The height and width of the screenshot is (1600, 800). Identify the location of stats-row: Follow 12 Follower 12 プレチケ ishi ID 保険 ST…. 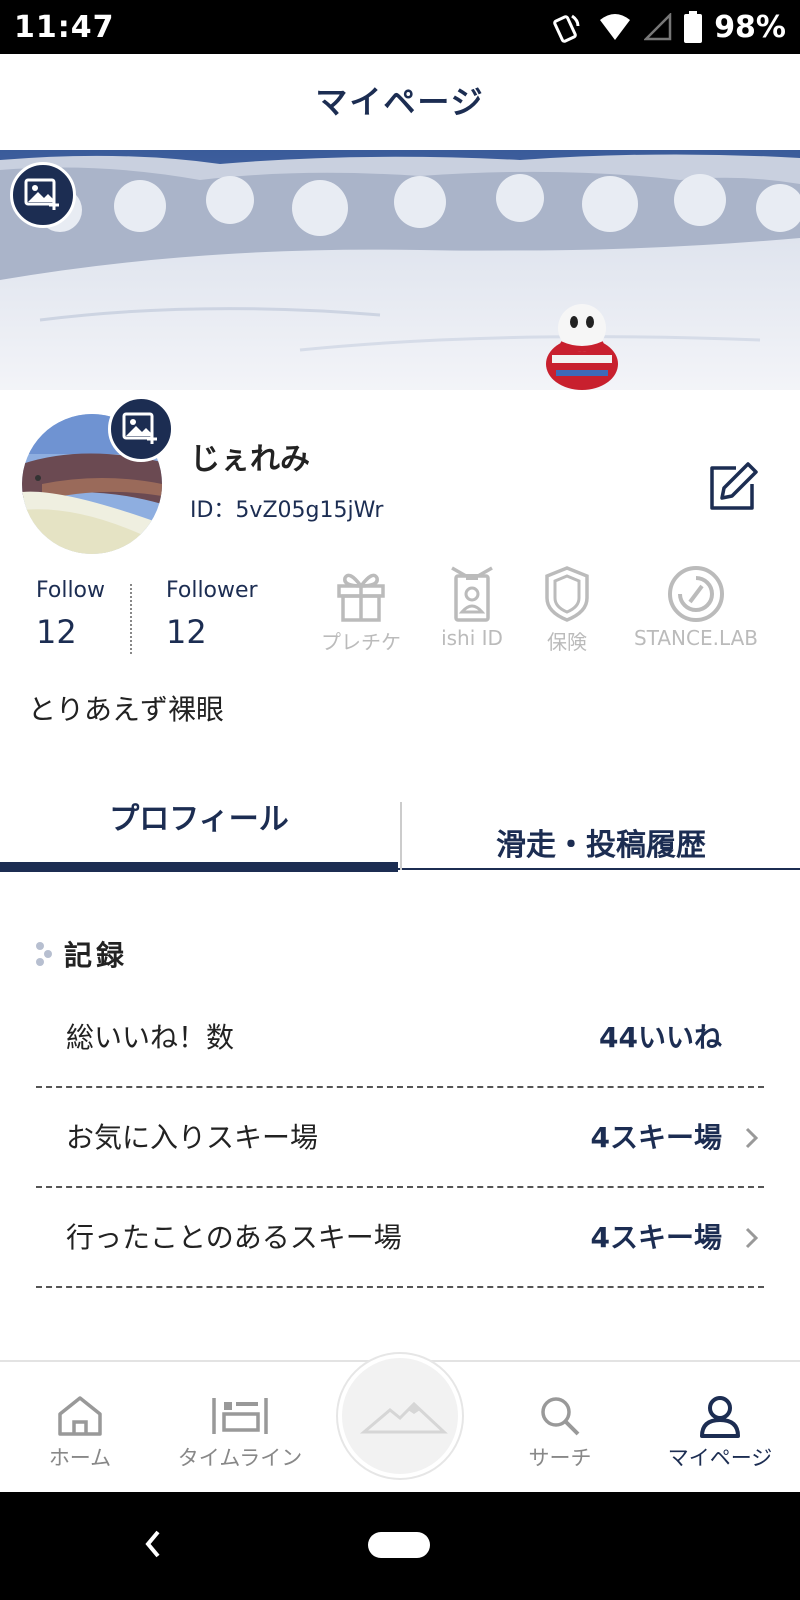
(400, 617).